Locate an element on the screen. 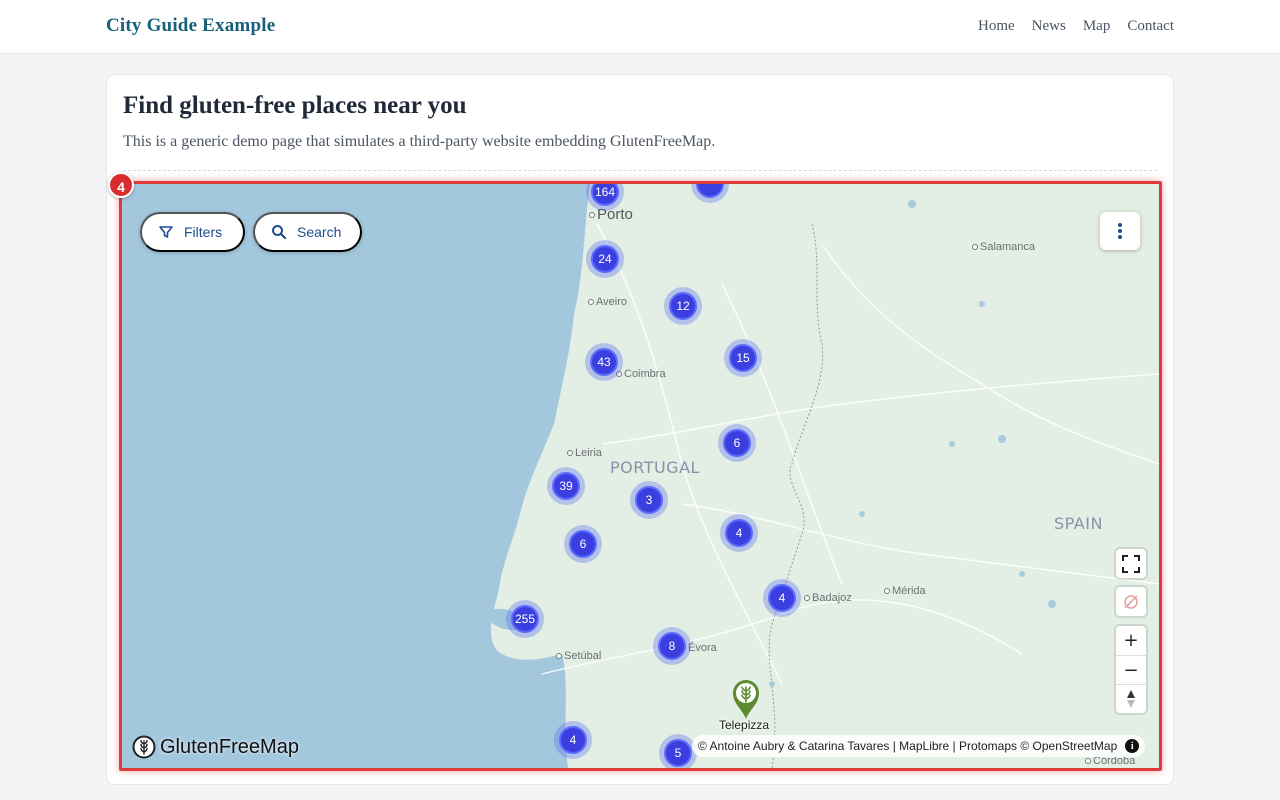  city-label-setubal: Setúbal is located at coordinates (578, 656).